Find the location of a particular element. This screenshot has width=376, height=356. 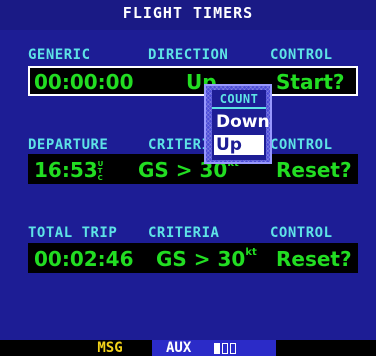

generic-control-header: CONTROL is located at coordinates (301, 55).